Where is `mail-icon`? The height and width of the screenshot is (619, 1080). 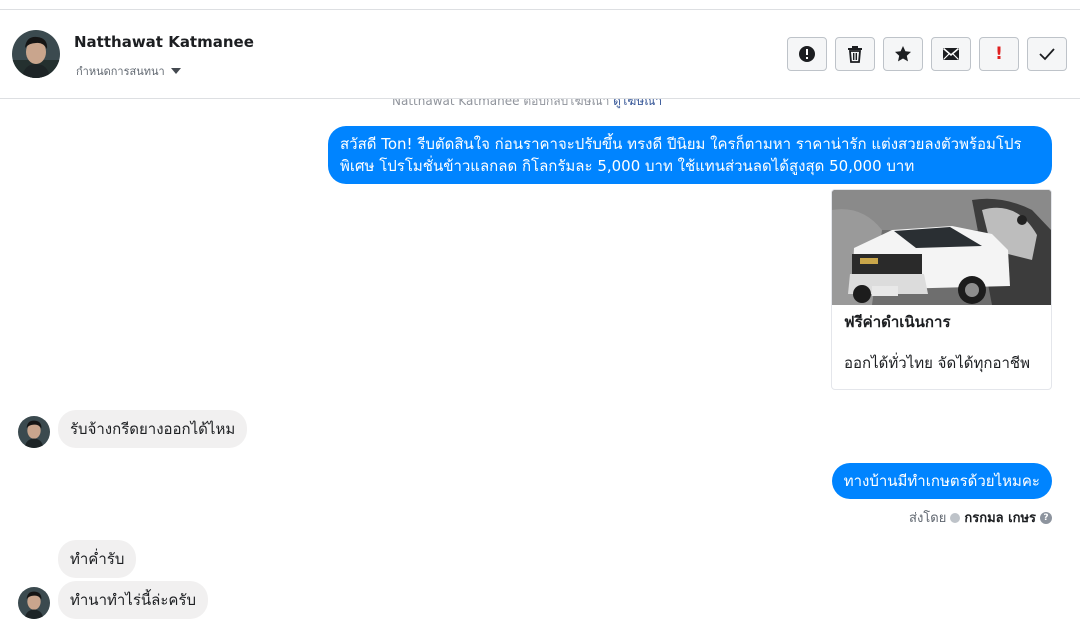
mail-icon is located at coordinates (951, 53).